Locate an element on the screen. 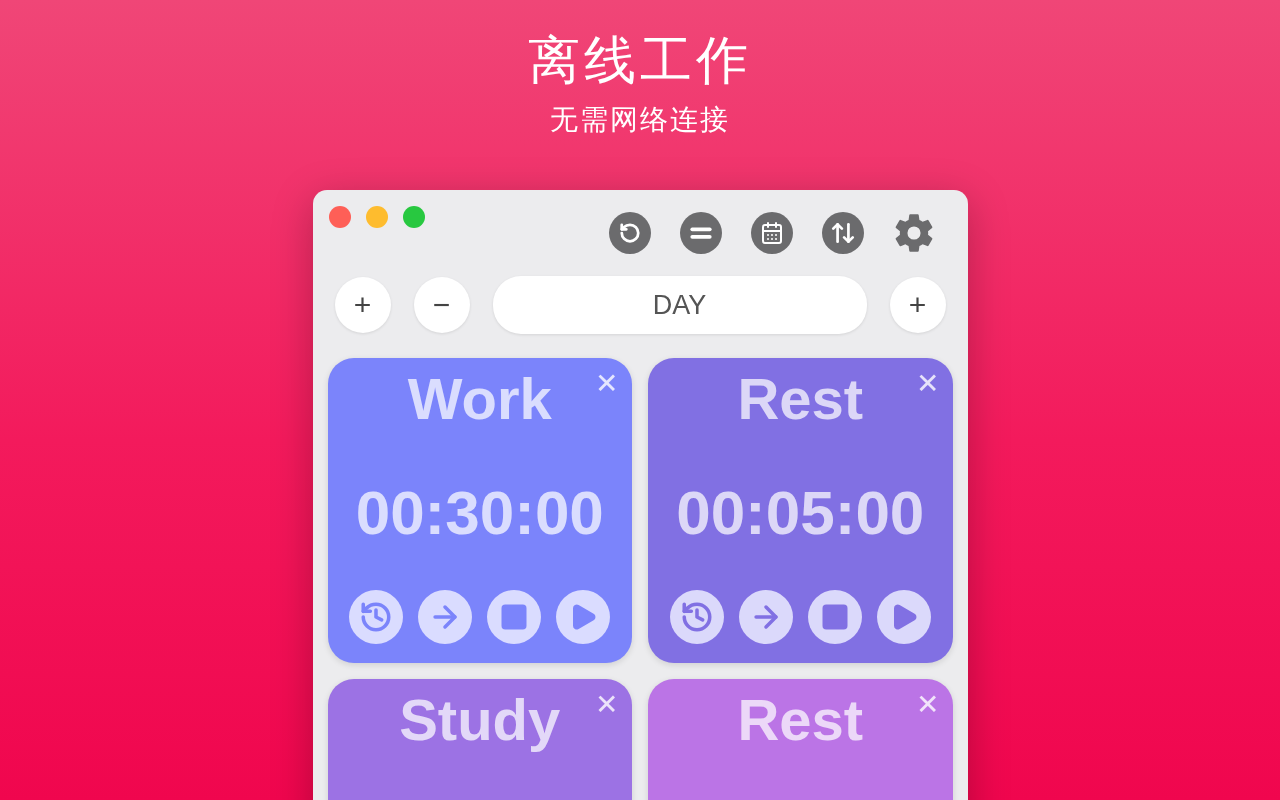  reset-button is located at coordinates (629, 233).